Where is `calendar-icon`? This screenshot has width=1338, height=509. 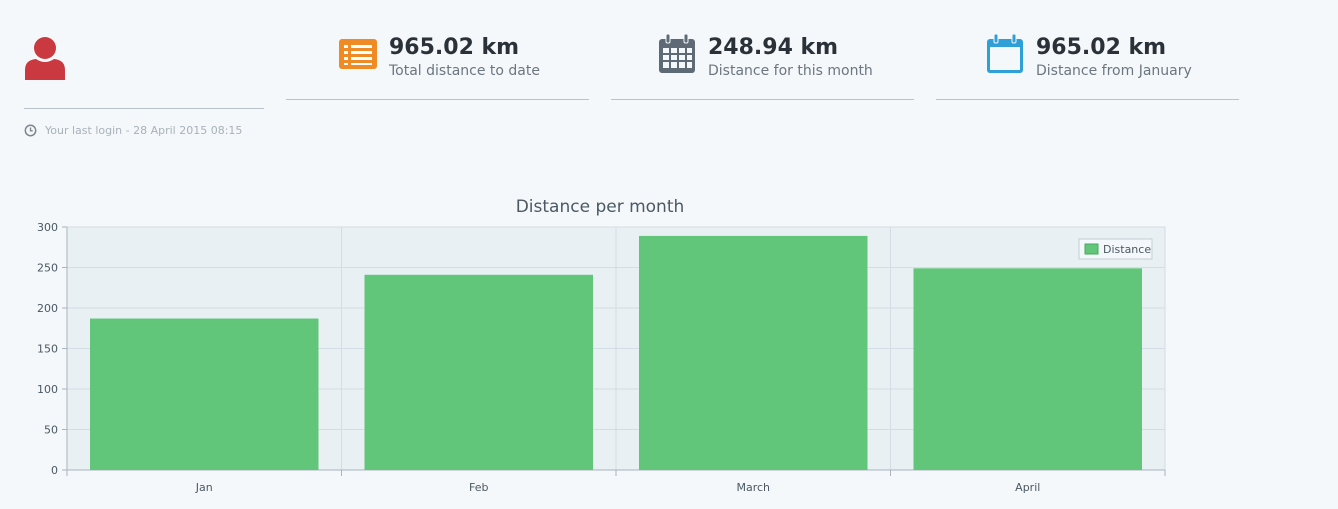 calendar-icon is located at coordinates (677, 53).